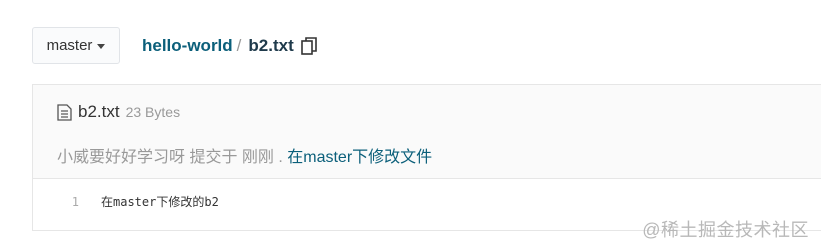 This screenshot has height=250, width=821. What do you see at coordinates (359, 157) in the screenshot?
I see `commit-message-link: 在master下修改文件` at bounding box center [359, 157].